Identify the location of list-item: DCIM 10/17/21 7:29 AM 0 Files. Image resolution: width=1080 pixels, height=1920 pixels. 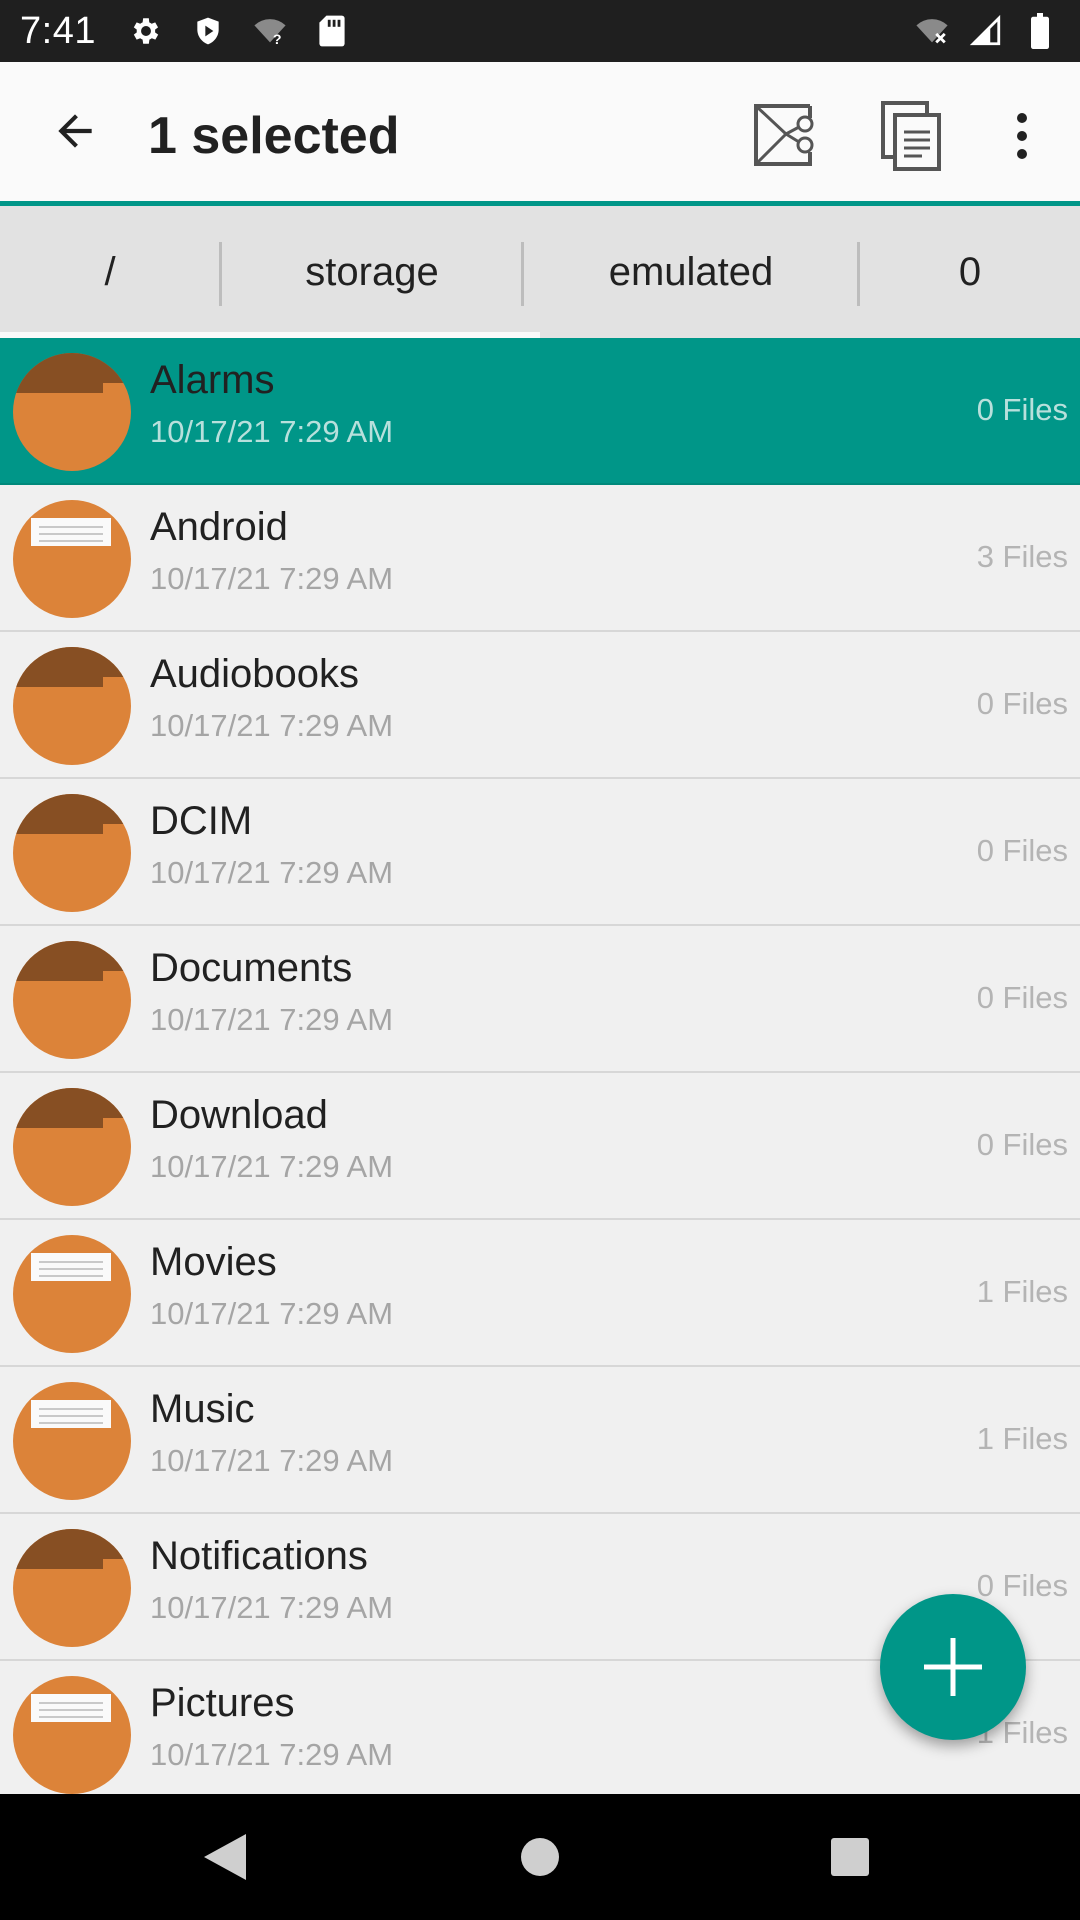
(540, 852).